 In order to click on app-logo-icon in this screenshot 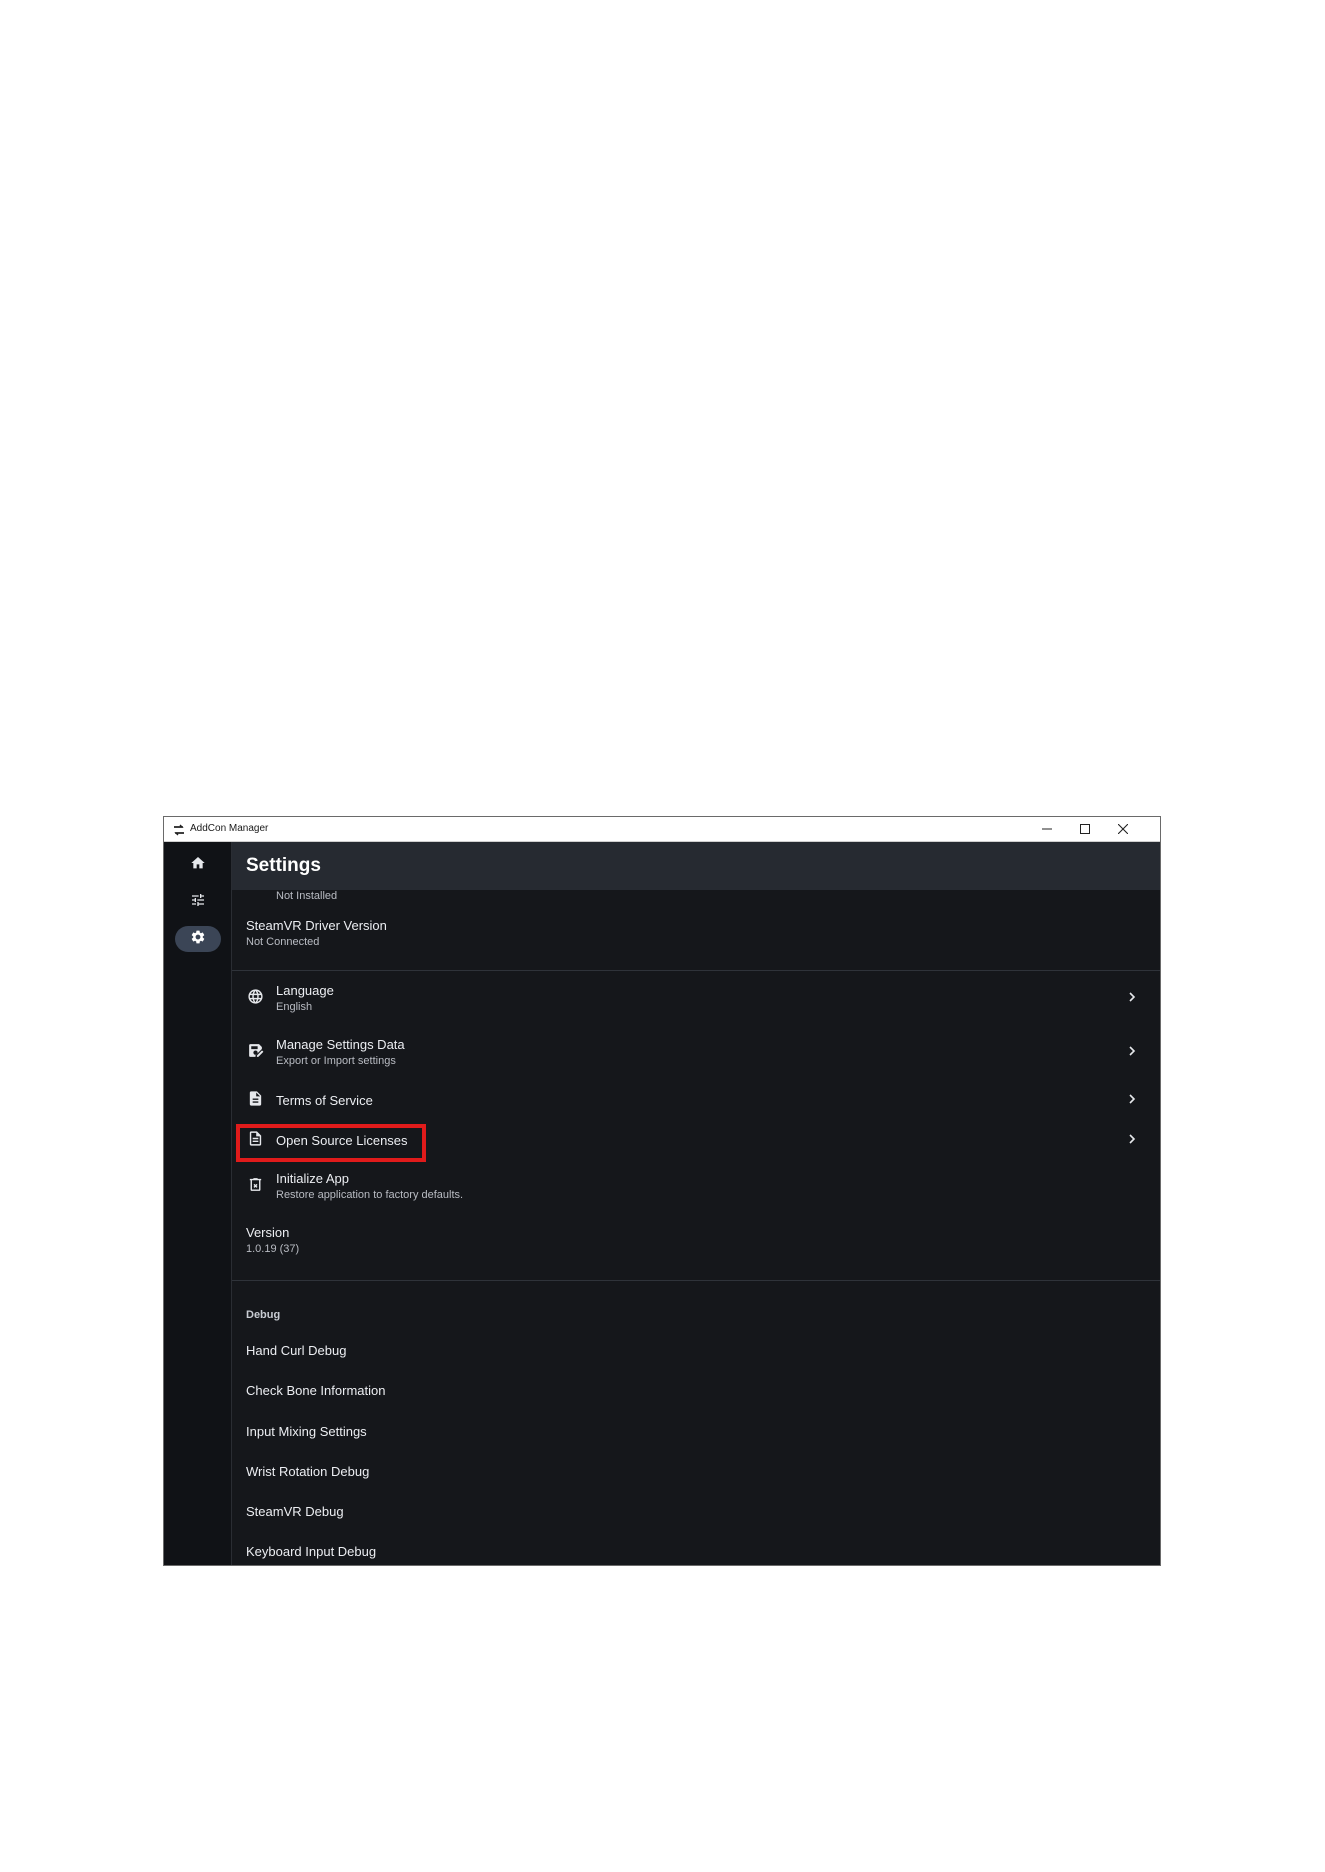, I will do `click(179, 829)`.